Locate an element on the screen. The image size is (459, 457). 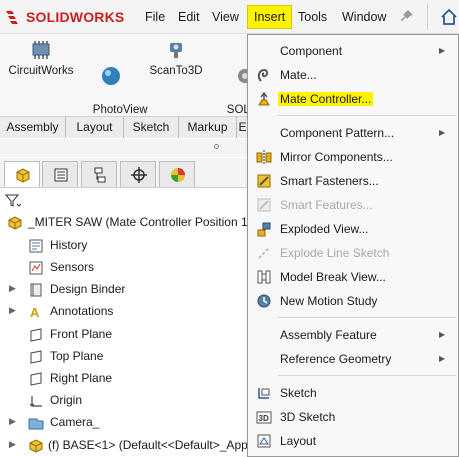
filter-icon is located at coordinates (13, 201).